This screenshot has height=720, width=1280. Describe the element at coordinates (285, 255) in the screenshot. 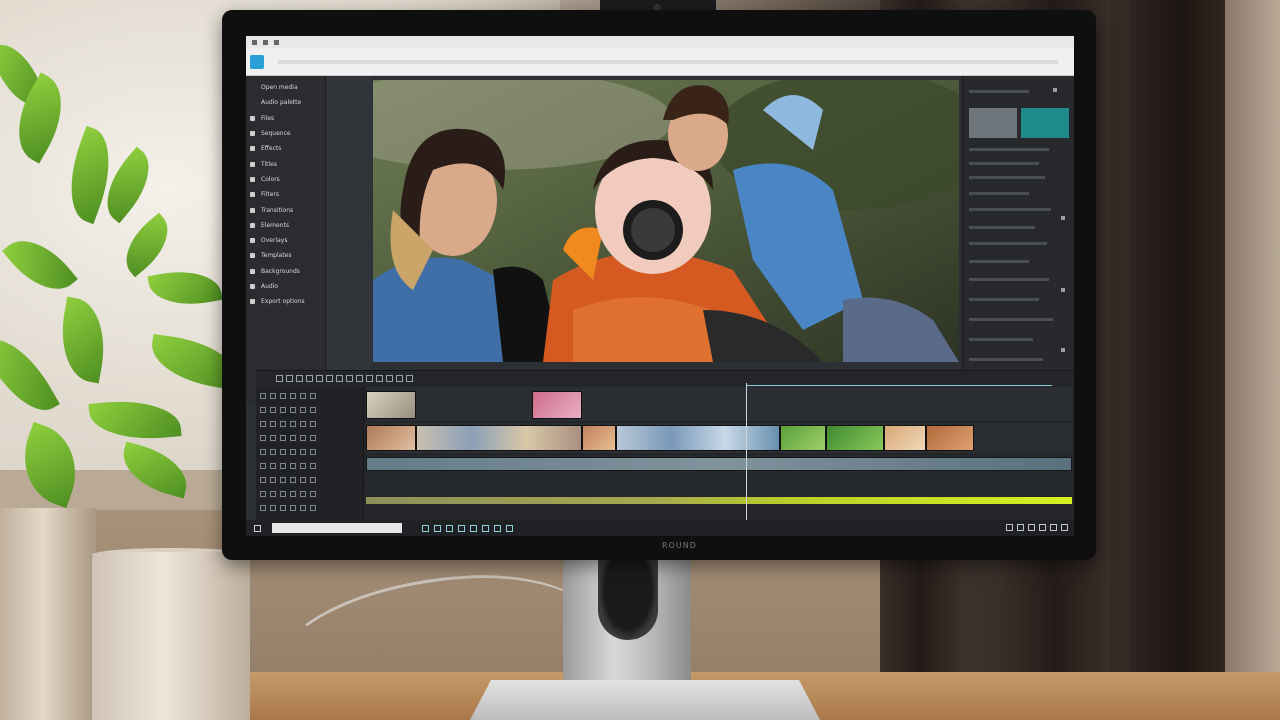

I see `sidebar-item: Templates` at that location.